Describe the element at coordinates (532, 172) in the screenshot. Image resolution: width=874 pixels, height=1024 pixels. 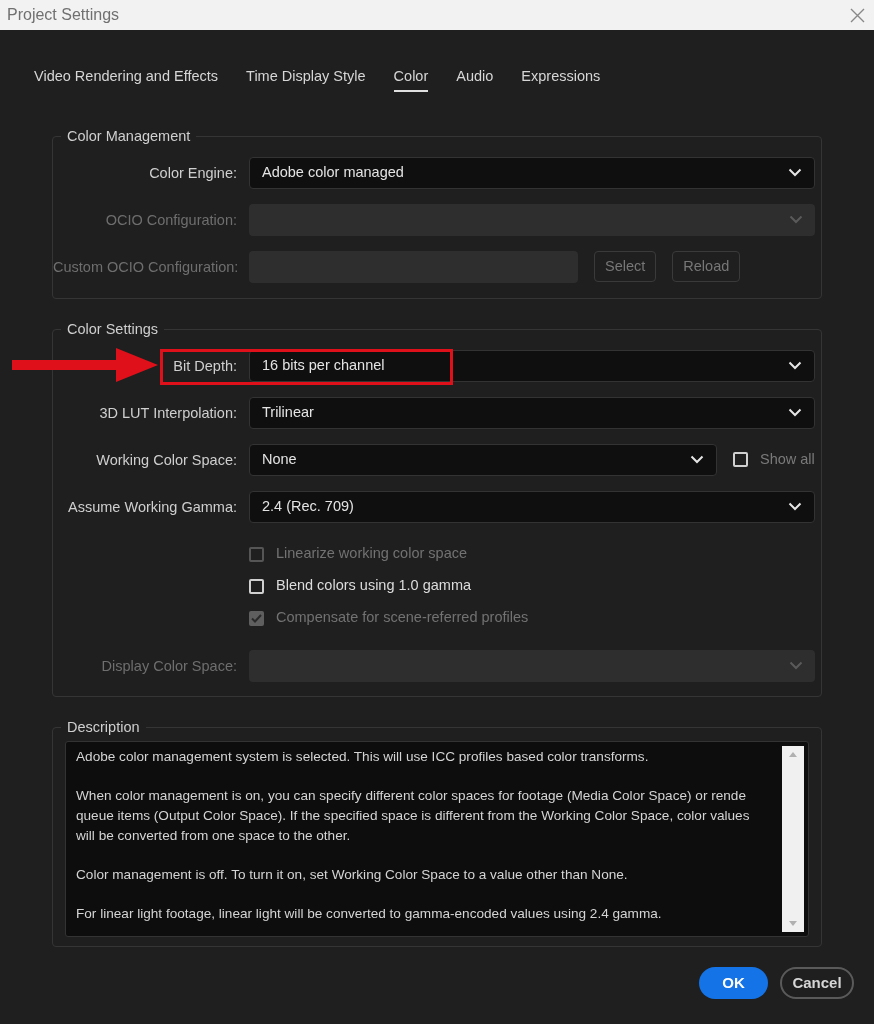
I see `dropdown: Adobe color managed` at that location.